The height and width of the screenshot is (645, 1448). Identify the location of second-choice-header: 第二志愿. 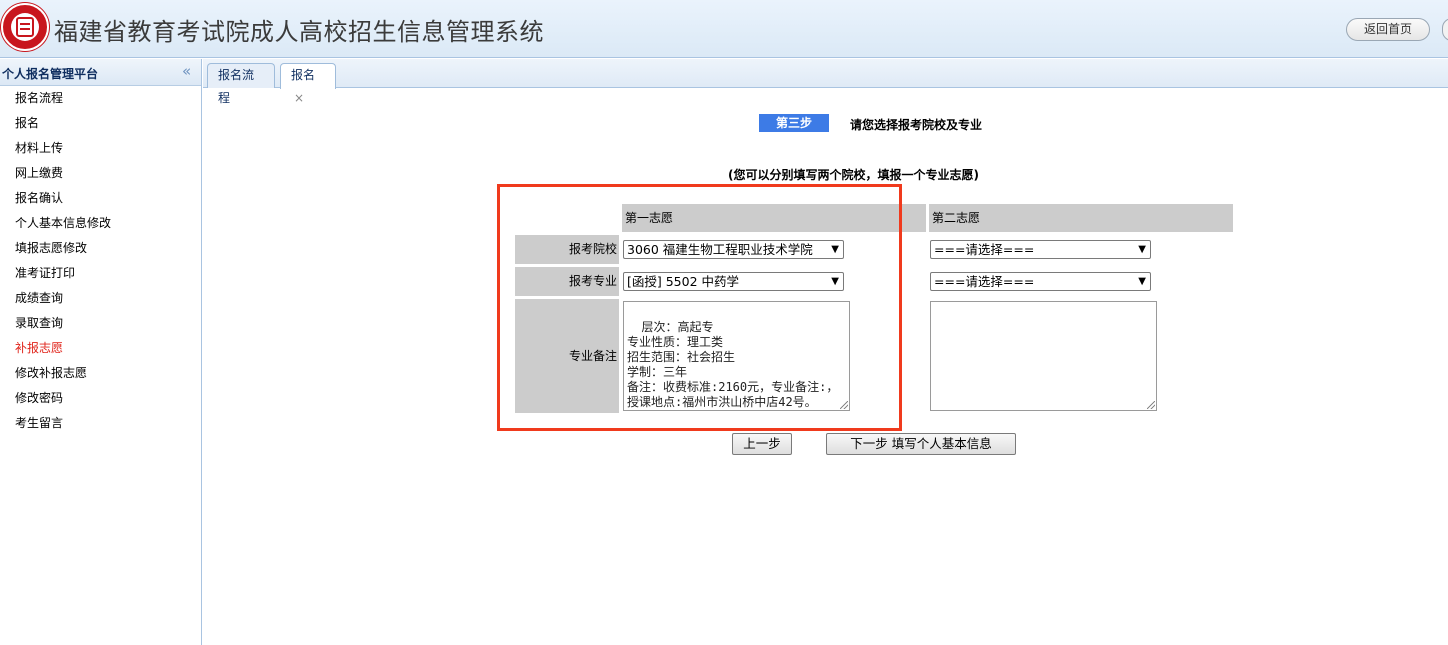
(1081, 218).